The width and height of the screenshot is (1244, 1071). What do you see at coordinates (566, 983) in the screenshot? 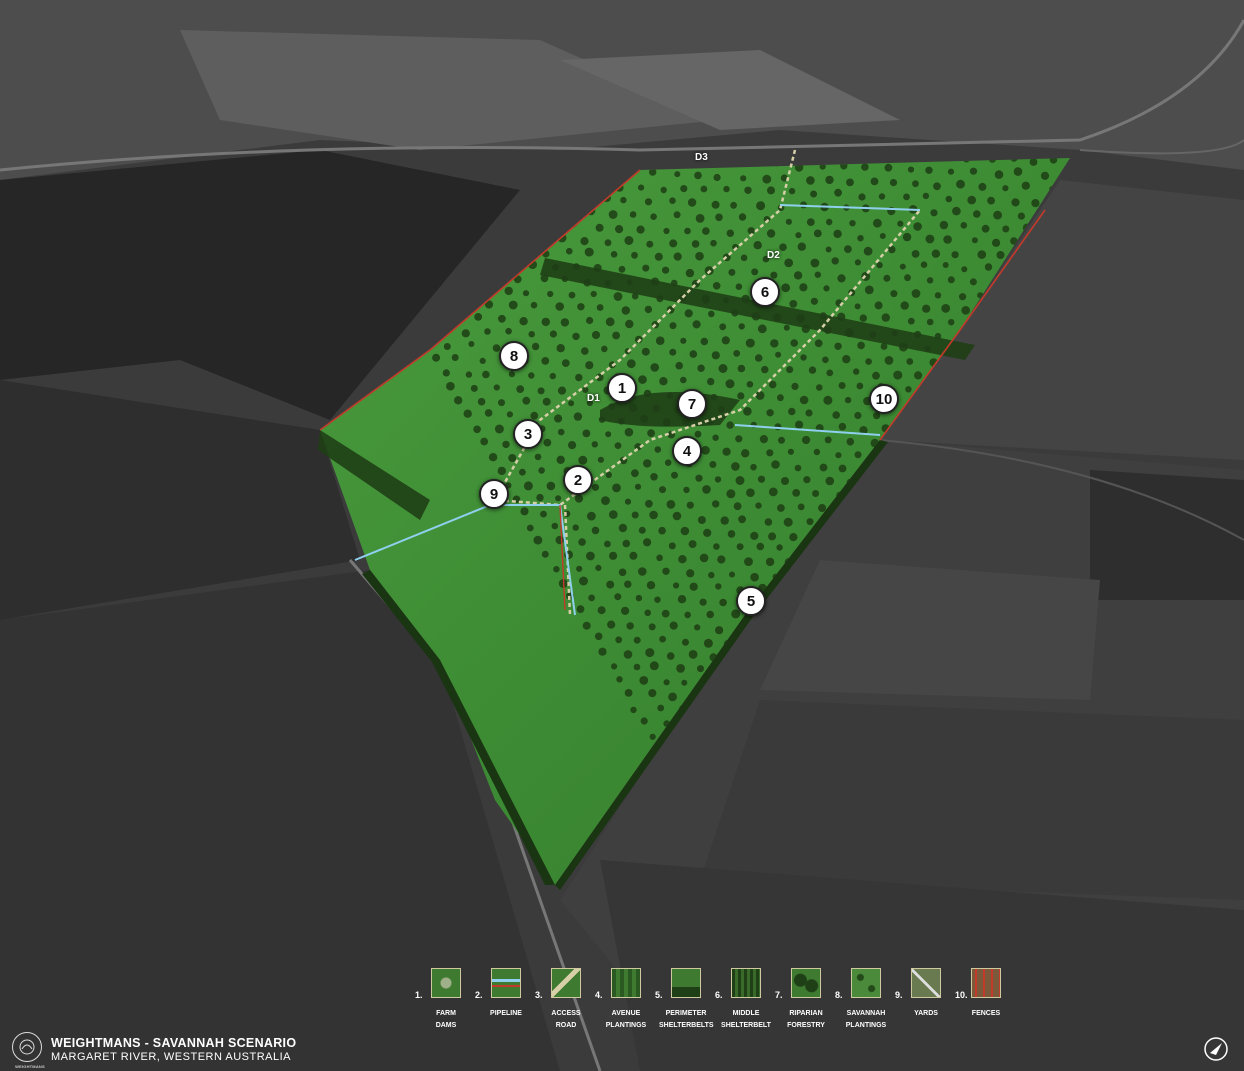
I see `access-road-icon` at bounding box center [566, 983].